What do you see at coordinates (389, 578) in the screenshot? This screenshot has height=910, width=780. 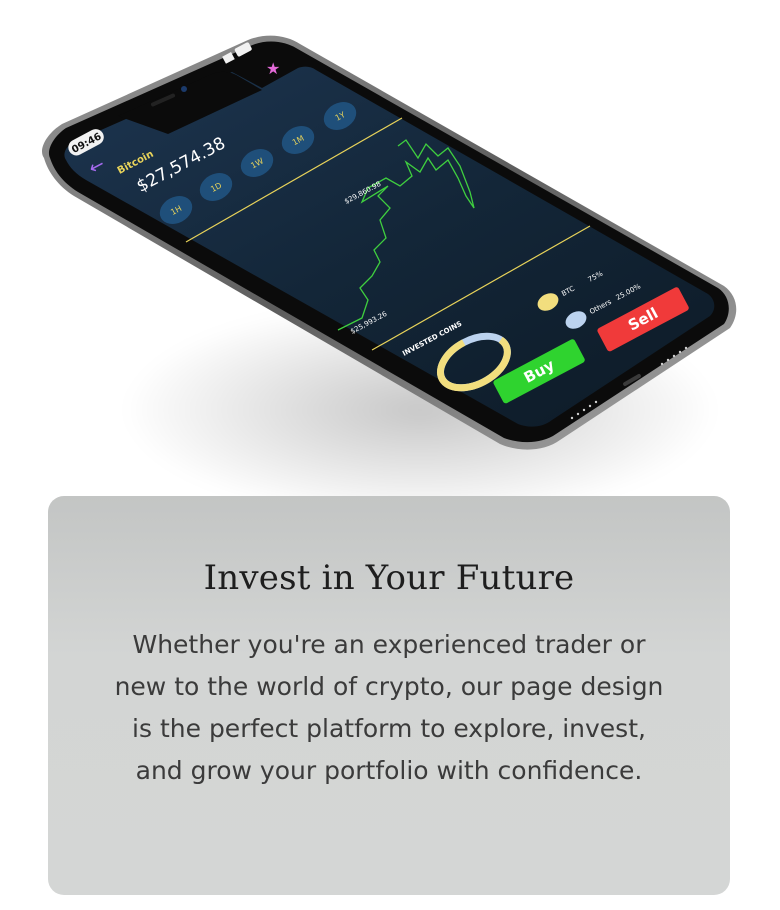 I see `card-title: Invest in Your Future` at bounding box center [389, 578].